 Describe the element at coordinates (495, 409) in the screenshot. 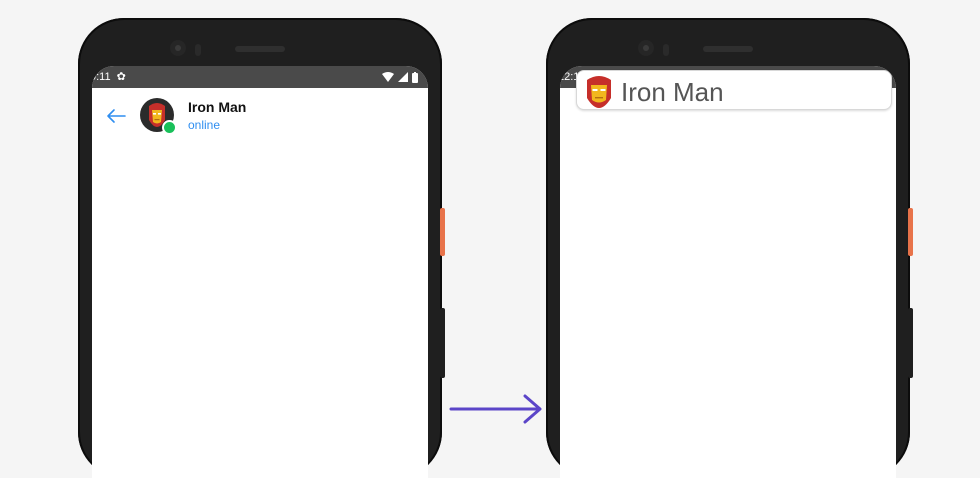

I see `right-arrow-icon` at that location.